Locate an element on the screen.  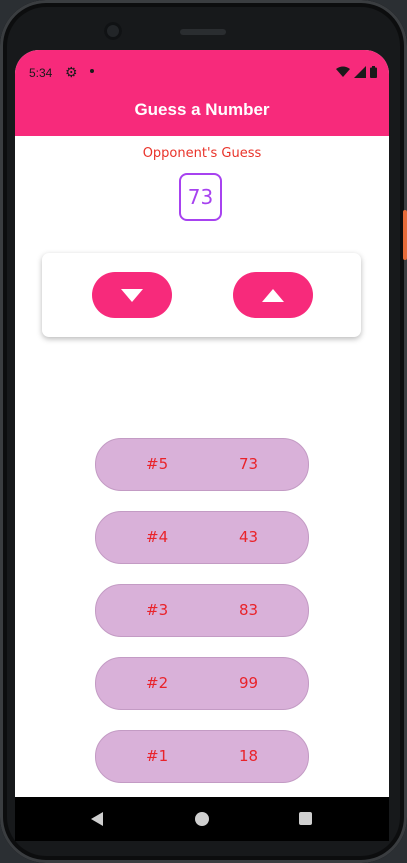
higher-button is located at coordinates (273, 295).